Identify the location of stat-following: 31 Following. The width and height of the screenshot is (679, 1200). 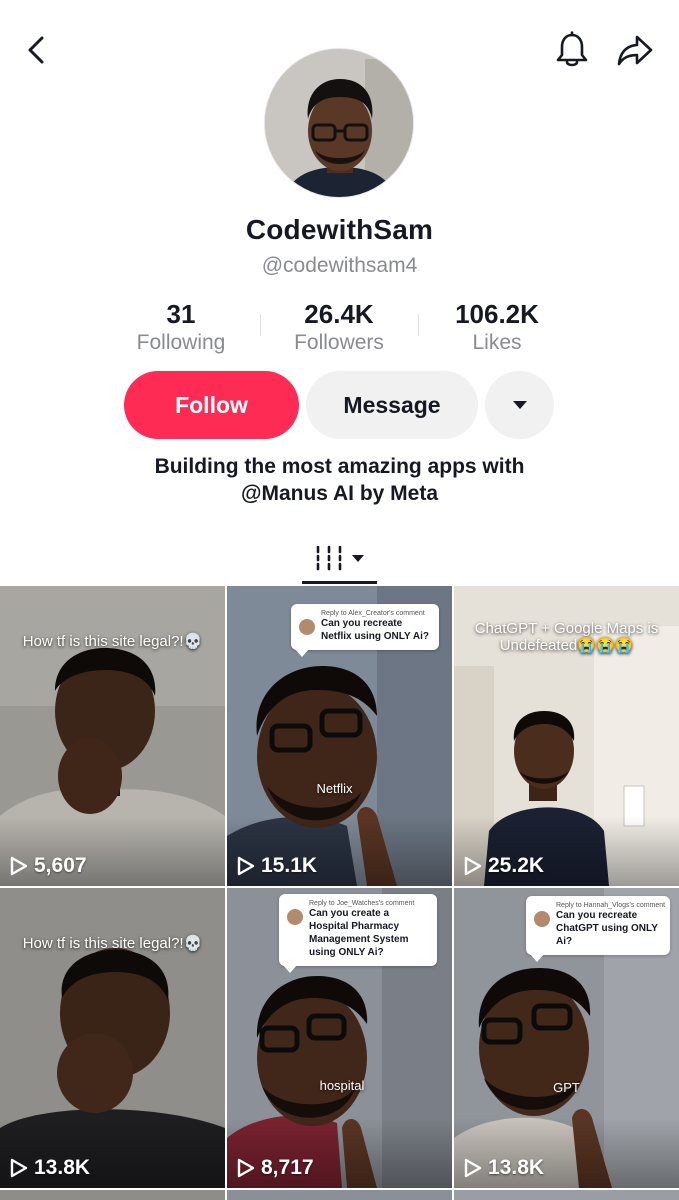
(181, 328).